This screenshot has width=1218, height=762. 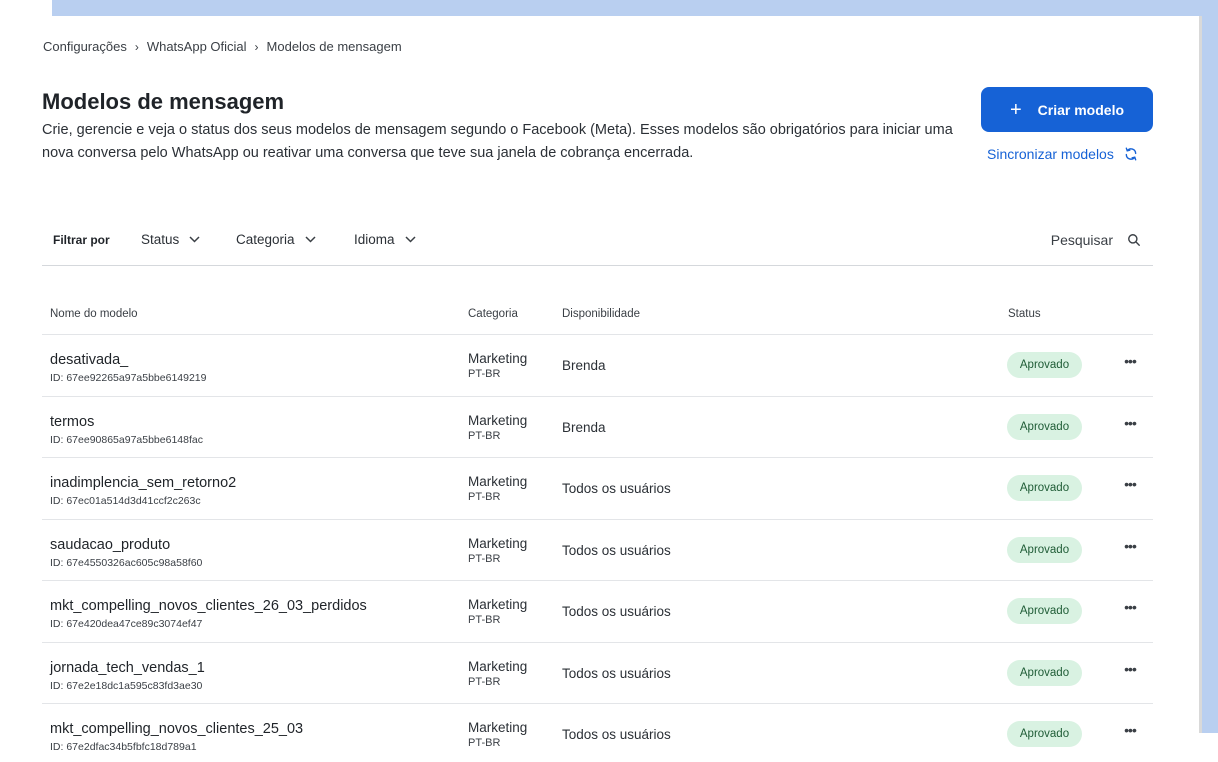 I want to click on backdrop-top-strip, so click(x=635, y=8).